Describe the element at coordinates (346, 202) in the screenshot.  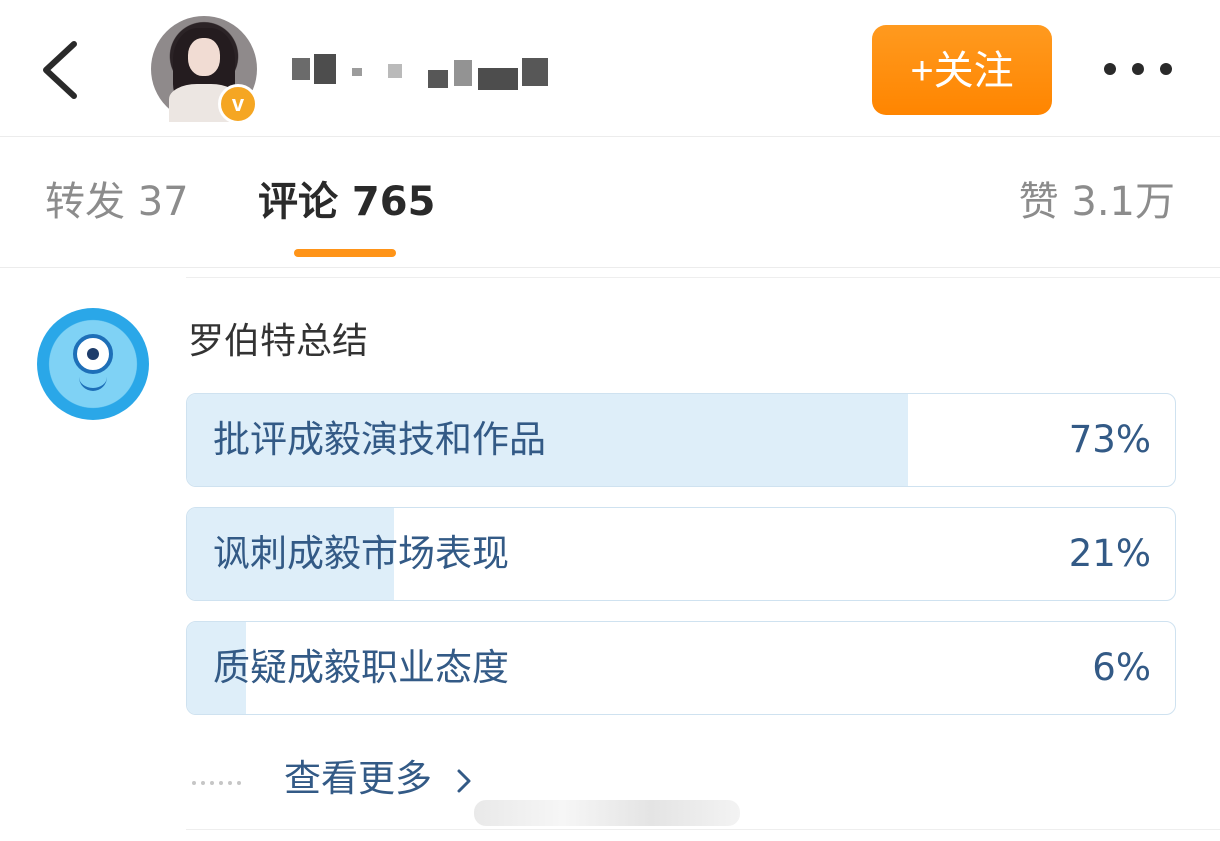
I see `tab-comments: 评论 765` at that location.